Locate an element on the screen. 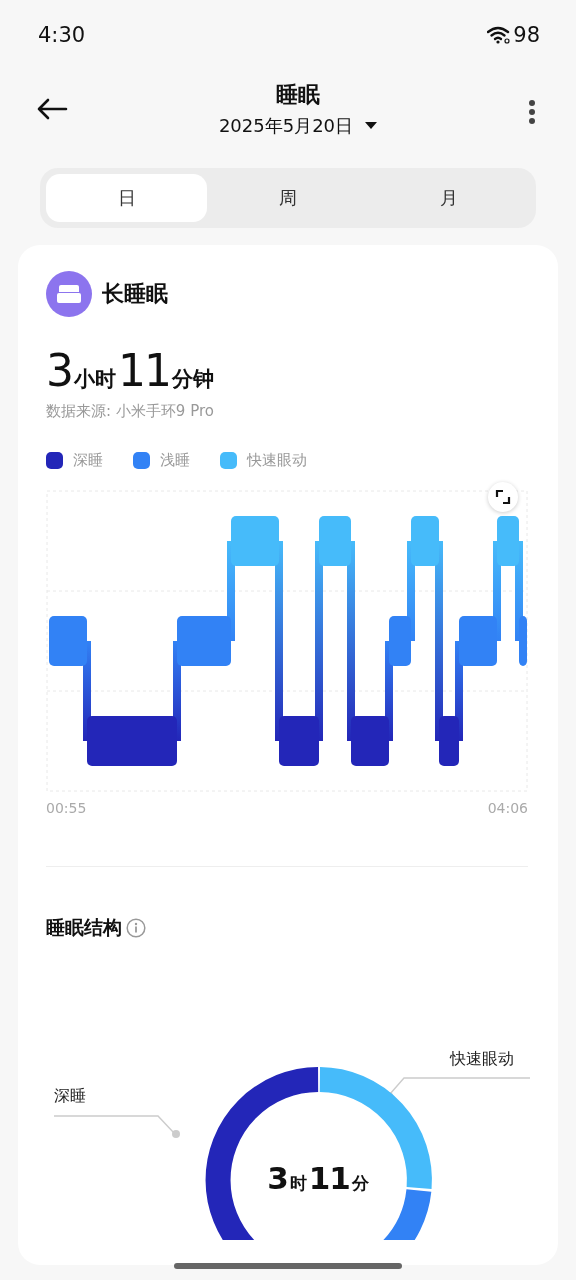  axis-start-time: 00:55 is located at coordinates (66, 808).